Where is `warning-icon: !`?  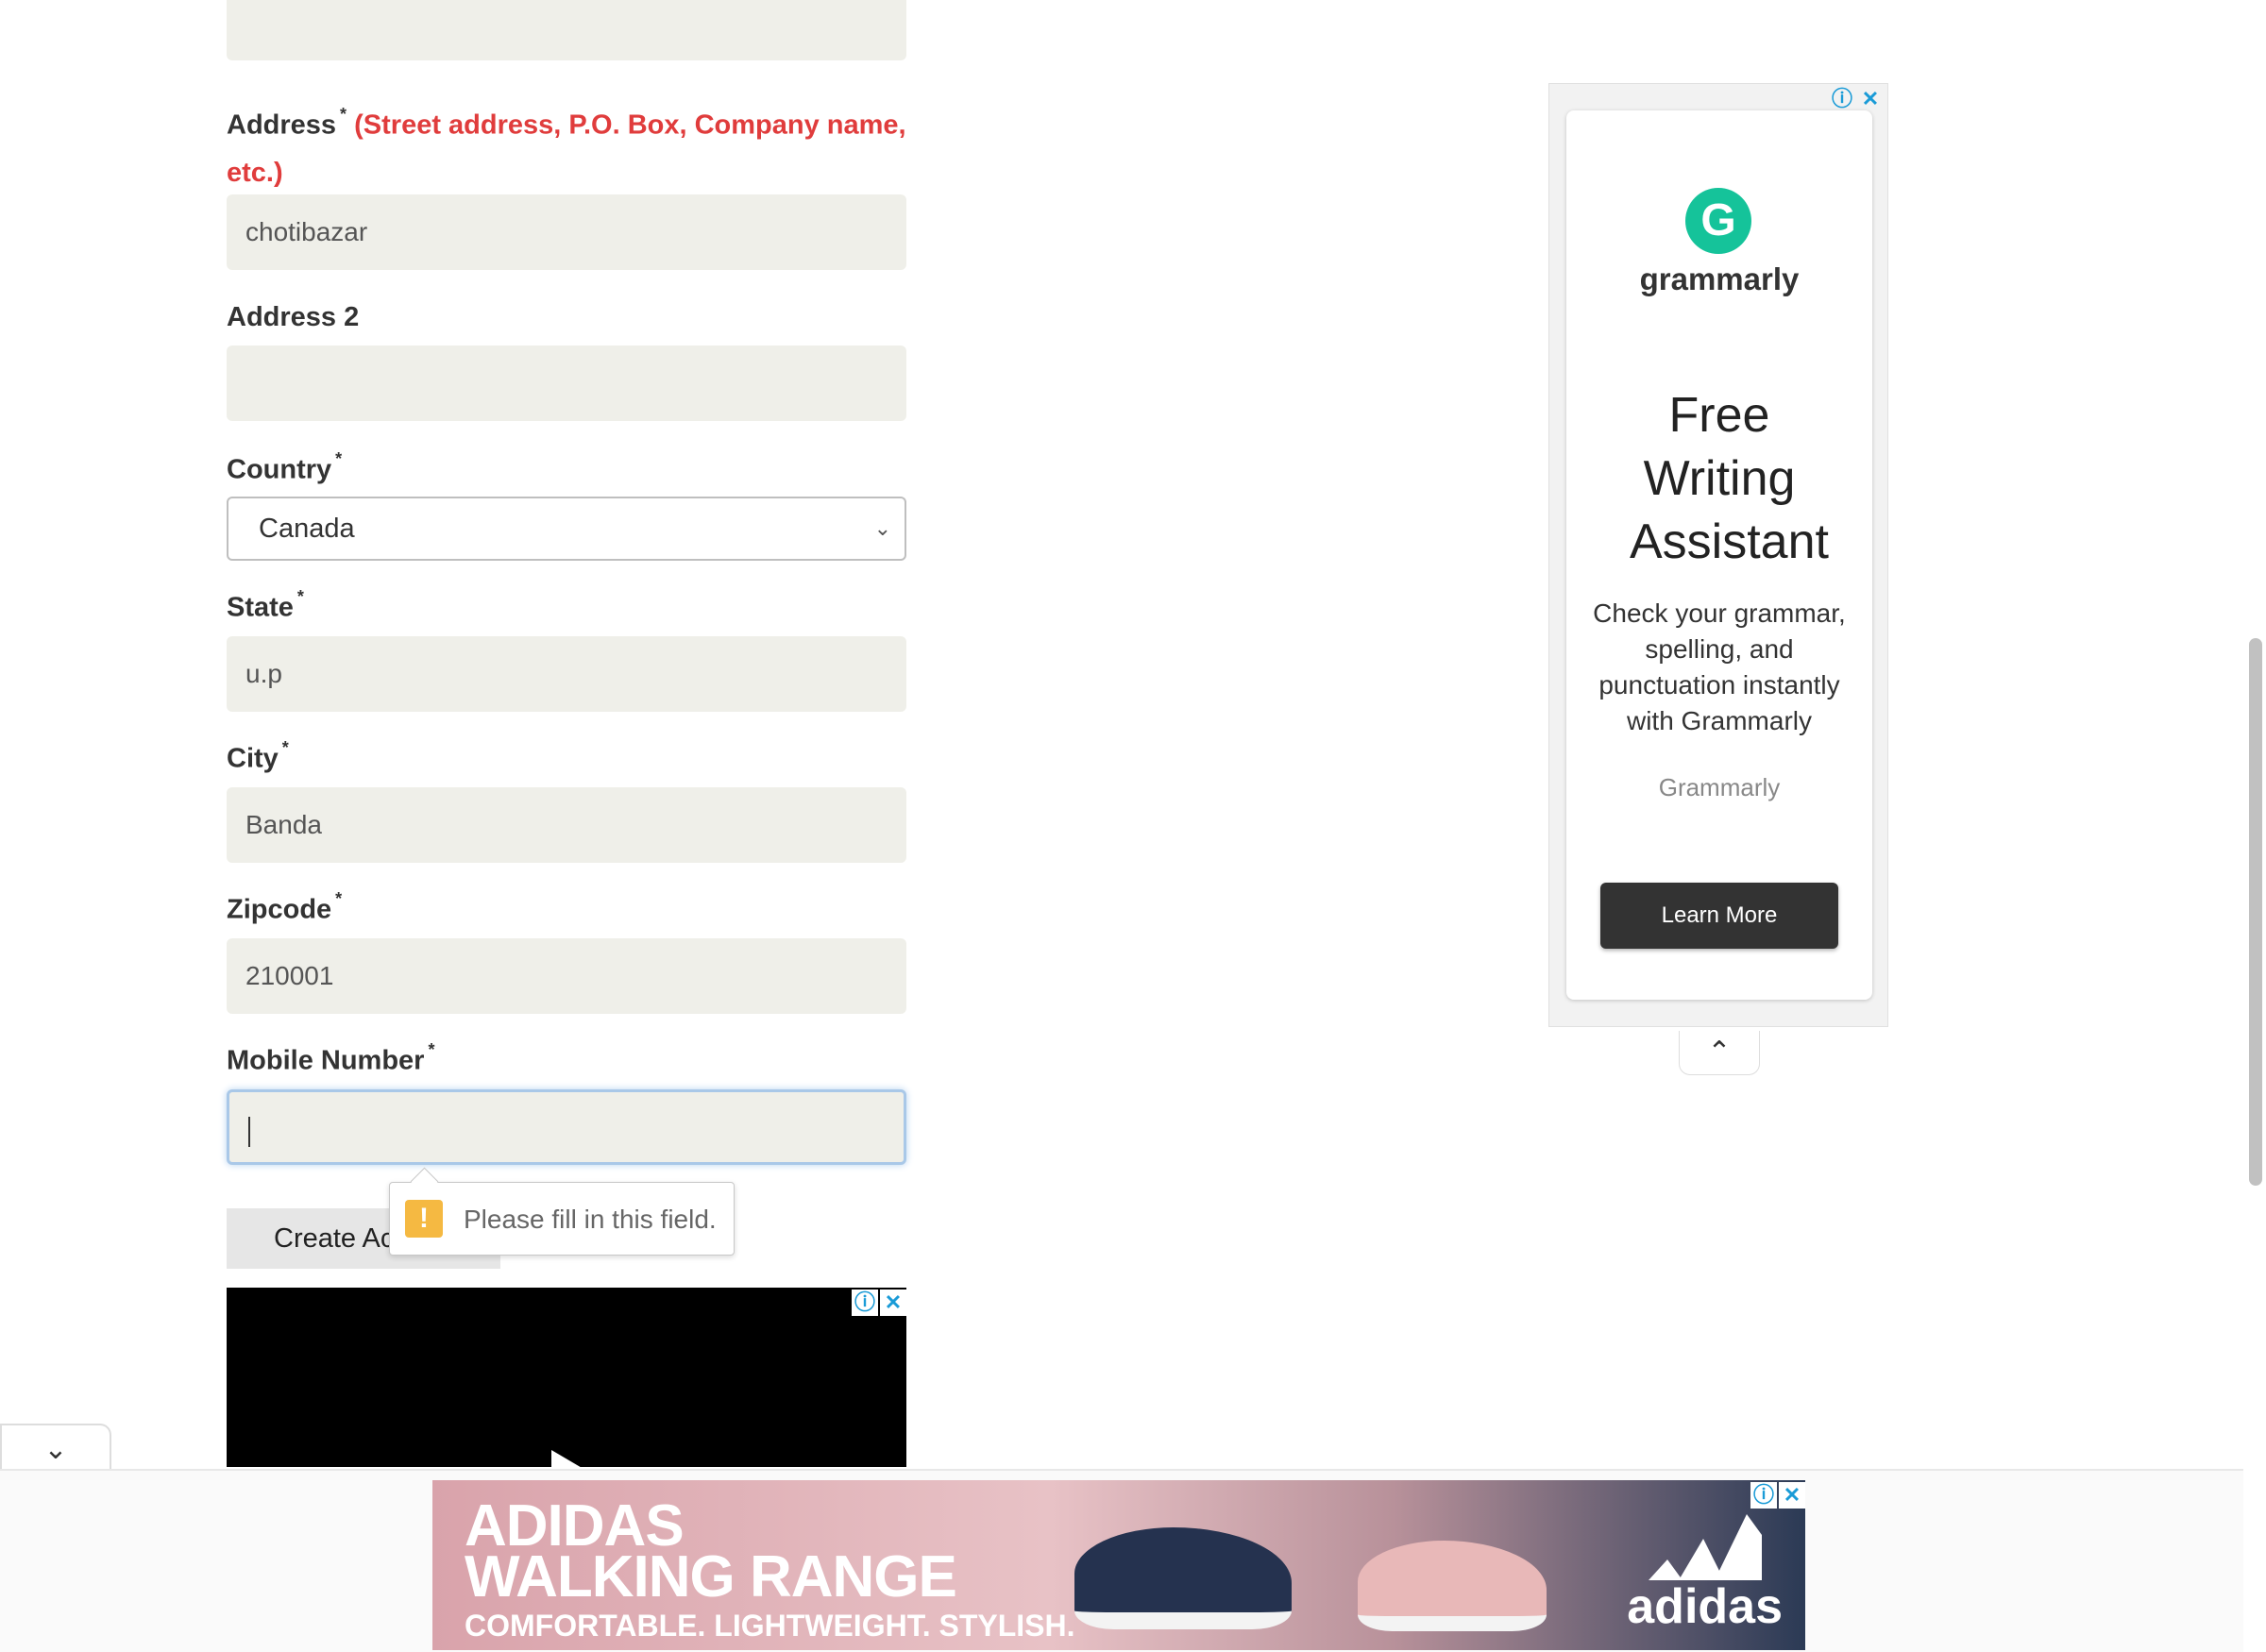 warning-icon: ! is located at coordinates (424, 1219).